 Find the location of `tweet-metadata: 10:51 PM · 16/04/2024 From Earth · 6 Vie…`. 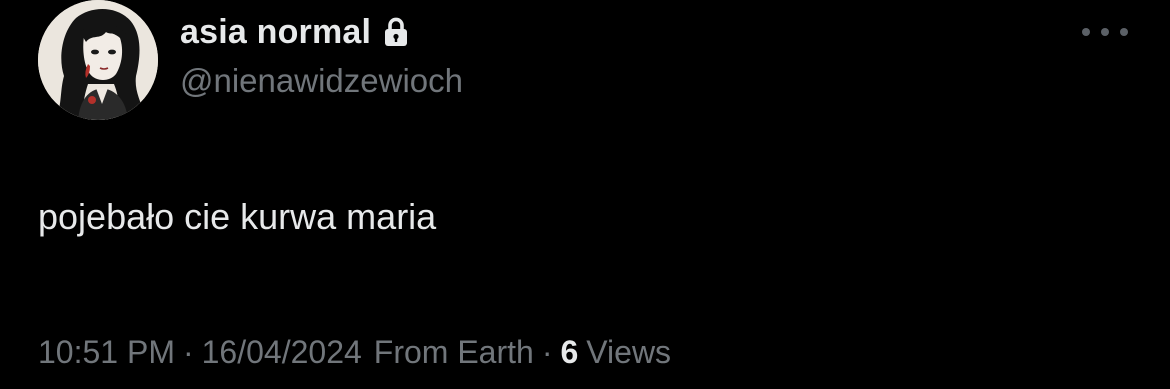

tweet-metadata: 10:51 PM · 16/04/2024 From Earth · 6 Vie… is located at coordinates (354, 352).